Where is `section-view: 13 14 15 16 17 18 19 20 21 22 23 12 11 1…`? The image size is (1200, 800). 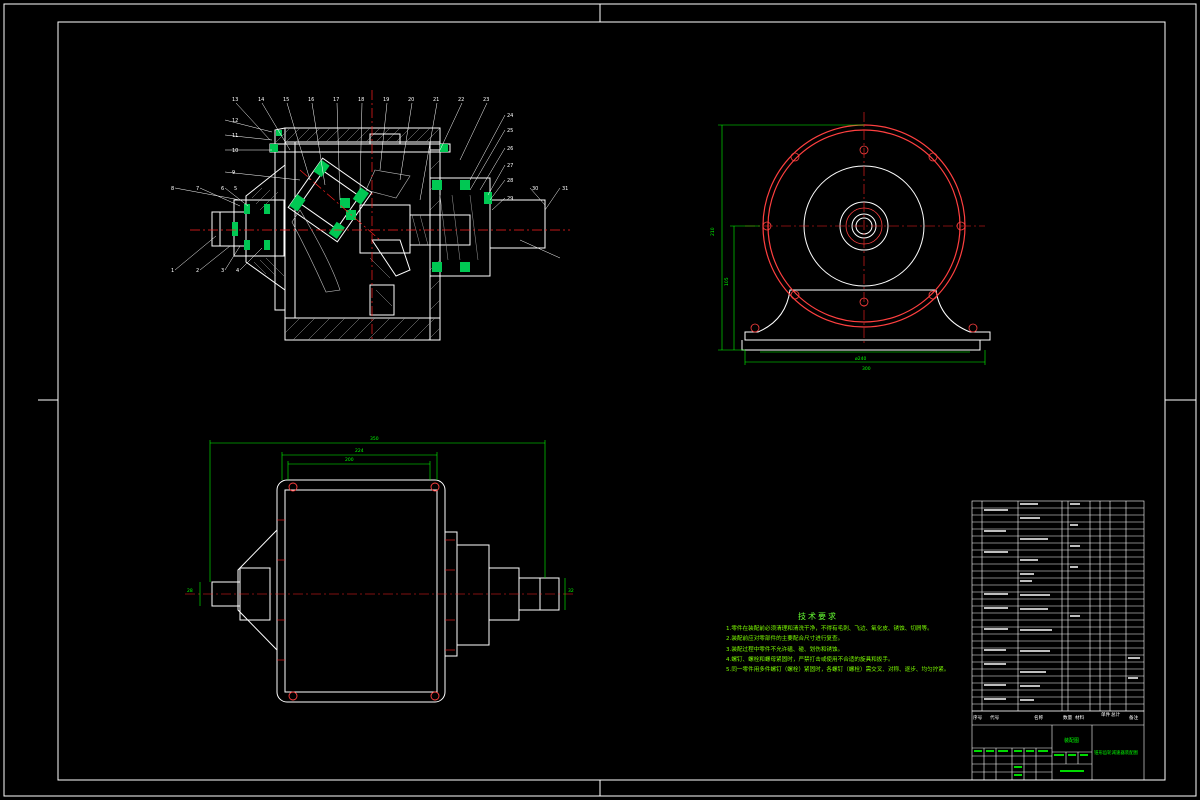 section-view: 13 14 15 16 17 18 19 20 21 22 23 12 11 1… is located at coordinates (370, 215).